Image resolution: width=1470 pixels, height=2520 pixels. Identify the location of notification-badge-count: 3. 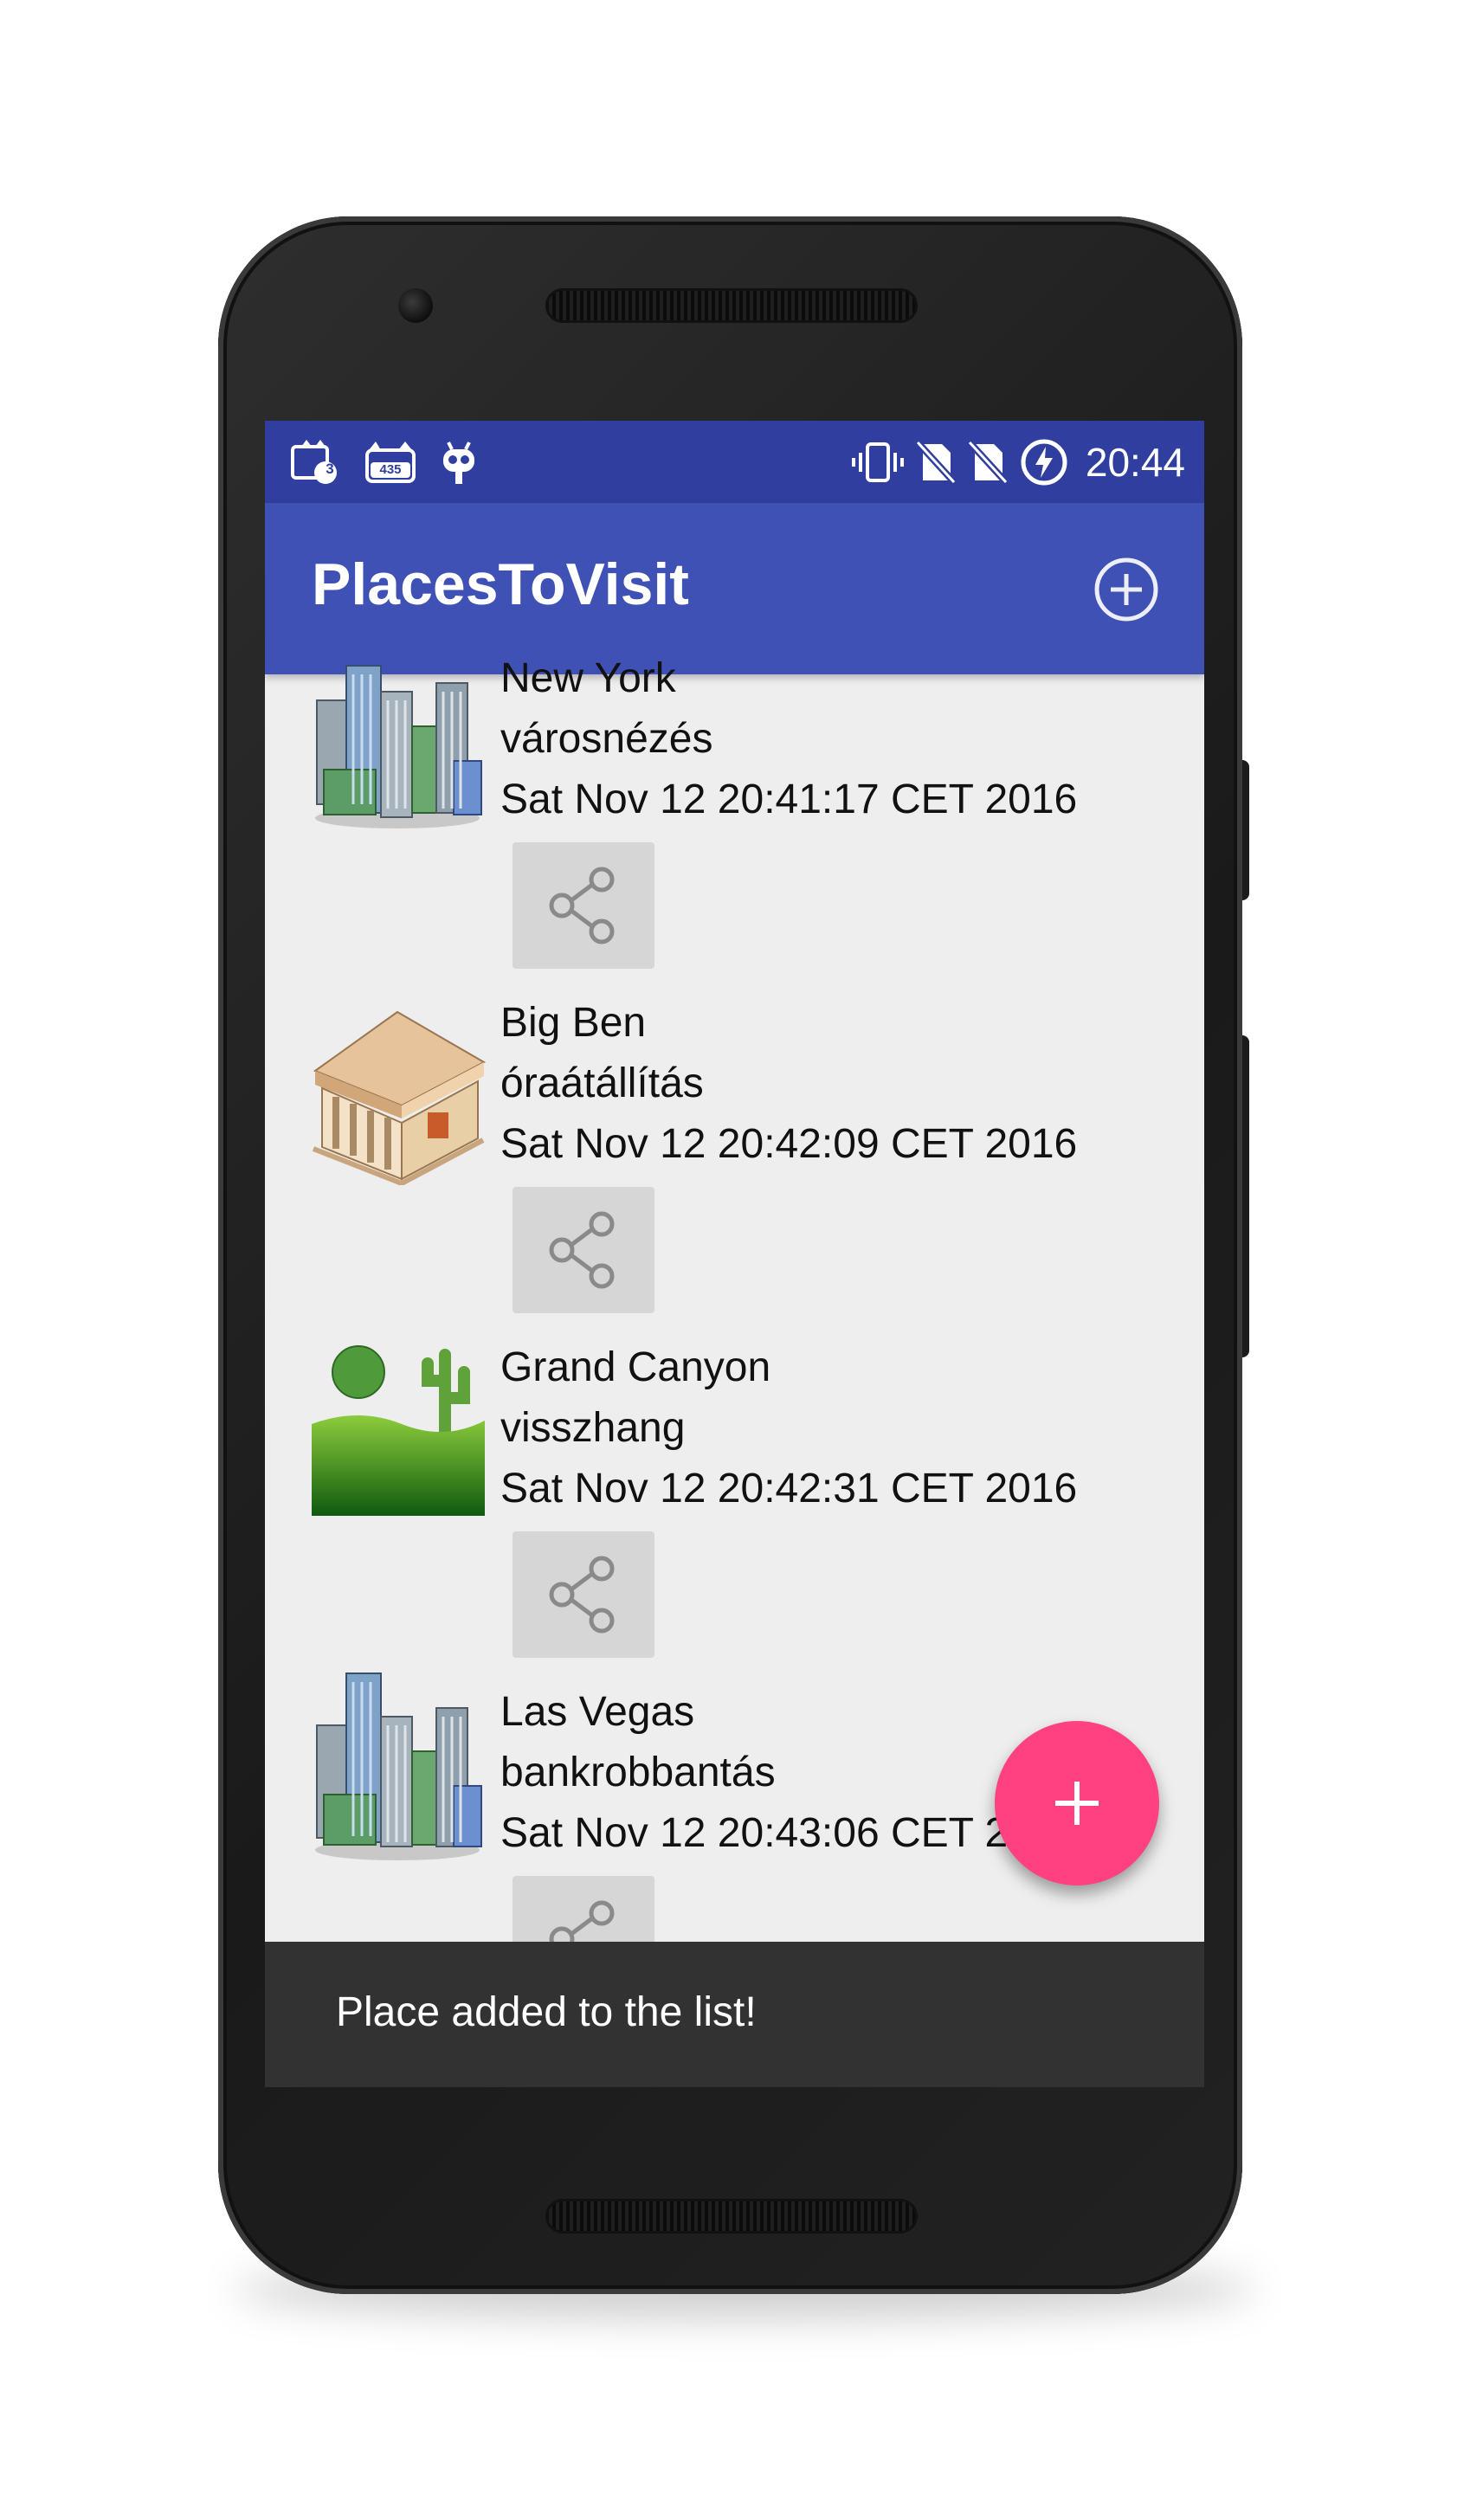
(330, 468).